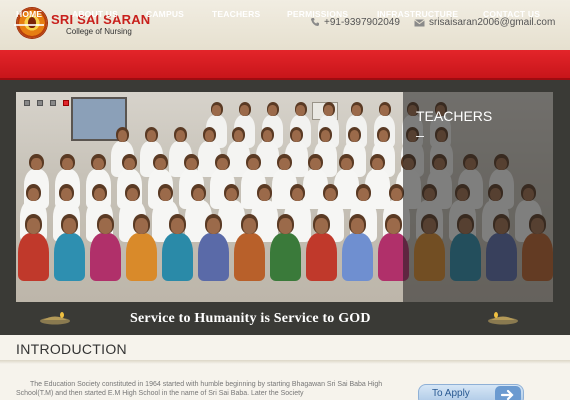 The image size is (570, 400). Describe the element at coordinates (508, 393) in the screenshot. I see `arrow-right-icon` at that location.